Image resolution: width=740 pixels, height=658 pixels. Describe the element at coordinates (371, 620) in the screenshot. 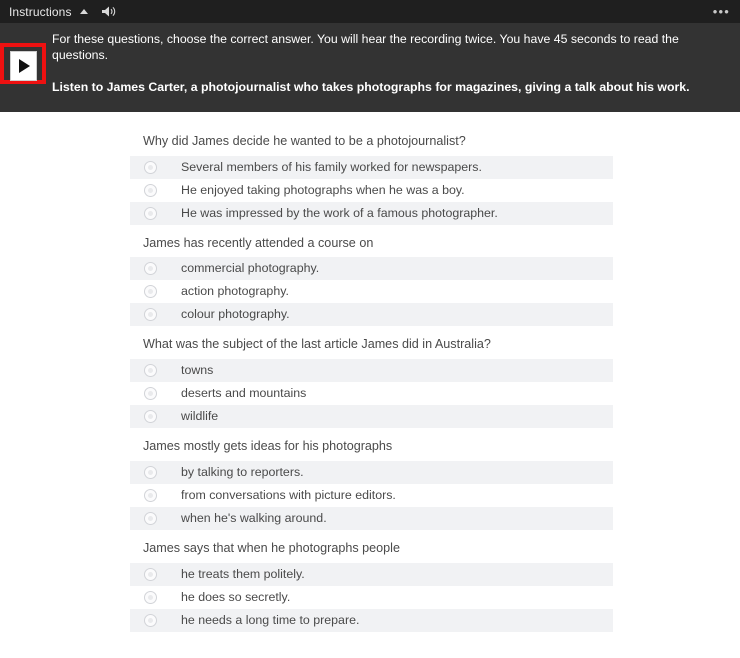

I see `option-row: he needs a long time to prepare.` at that location.